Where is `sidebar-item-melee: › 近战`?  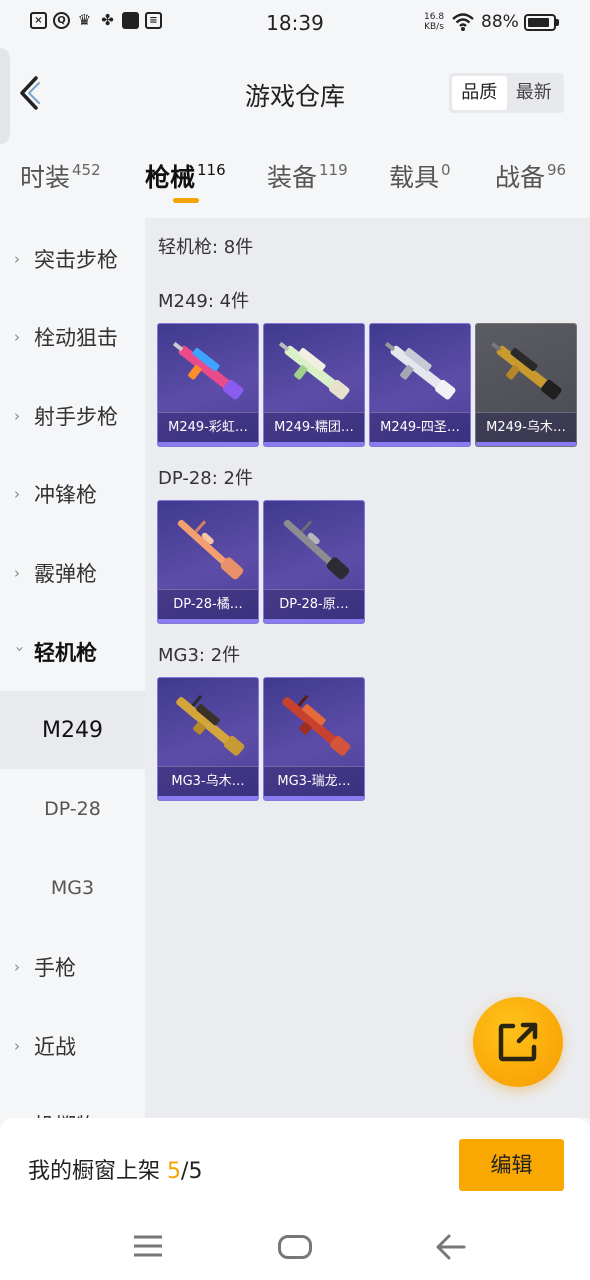 sidebar-item-melee: › 近战 is located at coordinates (72, 1046).